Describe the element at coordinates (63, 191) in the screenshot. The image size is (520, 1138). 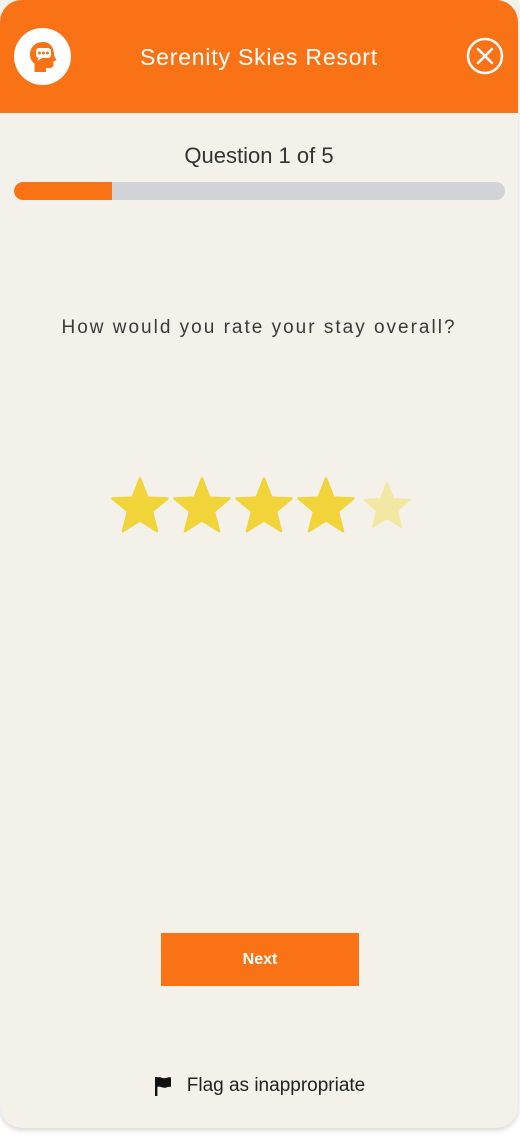
I see `progress-fill` at that location.